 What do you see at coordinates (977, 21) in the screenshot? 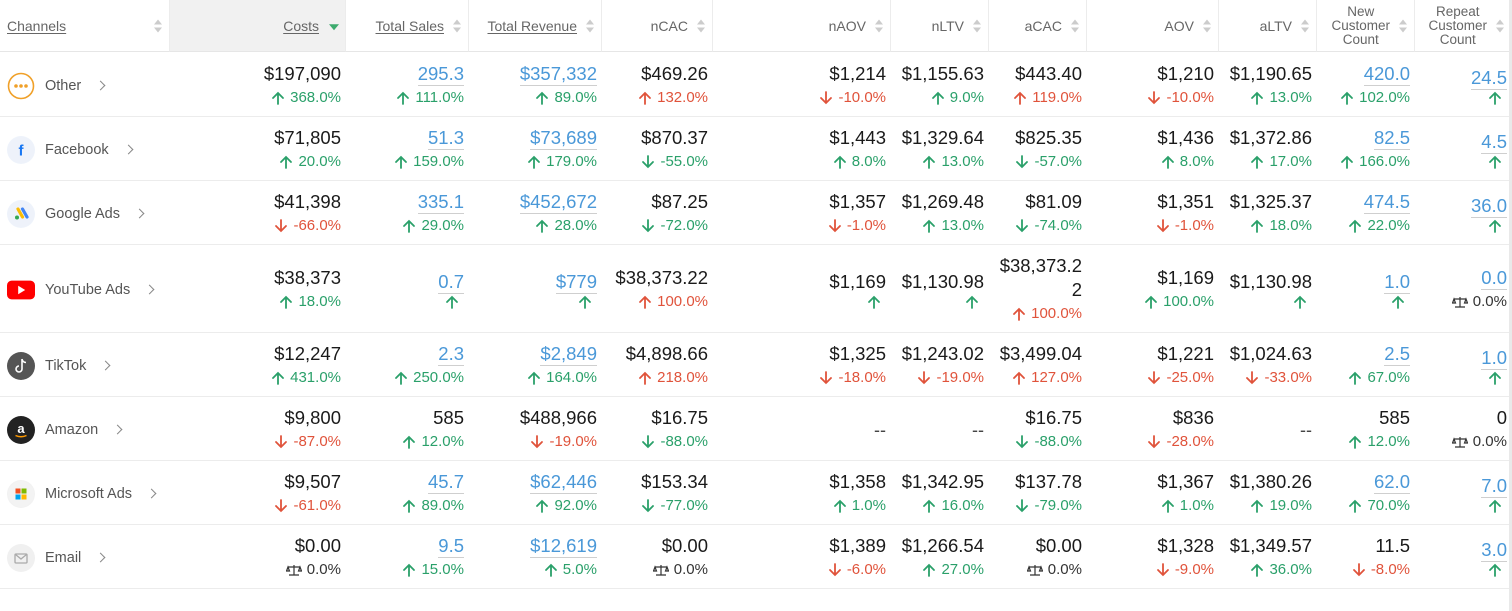
I see `sort-asc-icon` at bounding box center [977, 21].